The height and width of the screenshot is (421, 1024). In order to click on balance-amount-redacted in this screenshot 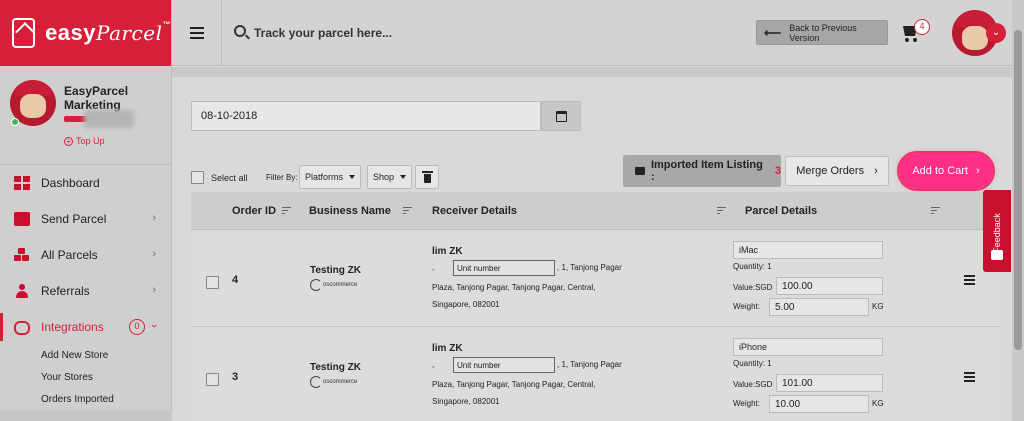, I will do `click(109, 119)`.